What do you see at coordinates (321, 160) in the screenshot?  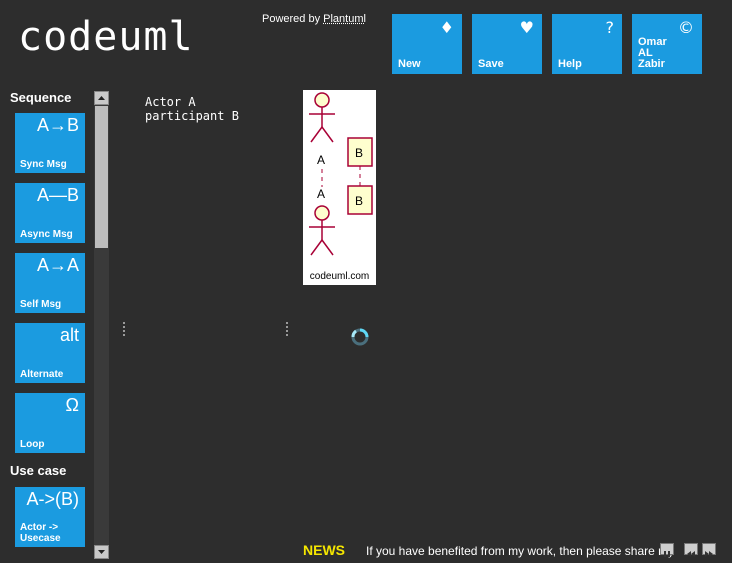 I see `actor-top-label: A` at bounding box center [321, 160].